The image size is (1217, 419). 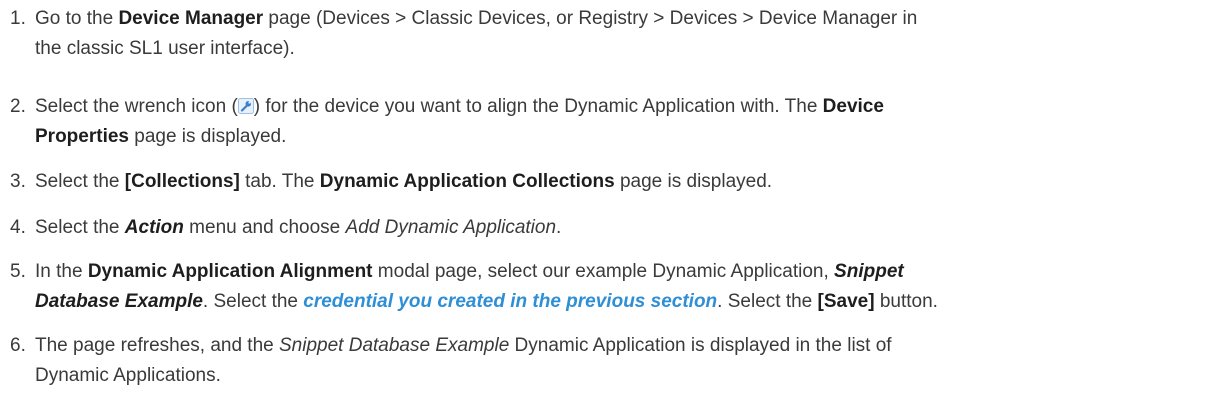 What do you see at coordinates (128, 375) in the screenshot?
I see `step-line: Dynamic Applications.` at bounding box center [128, 375].